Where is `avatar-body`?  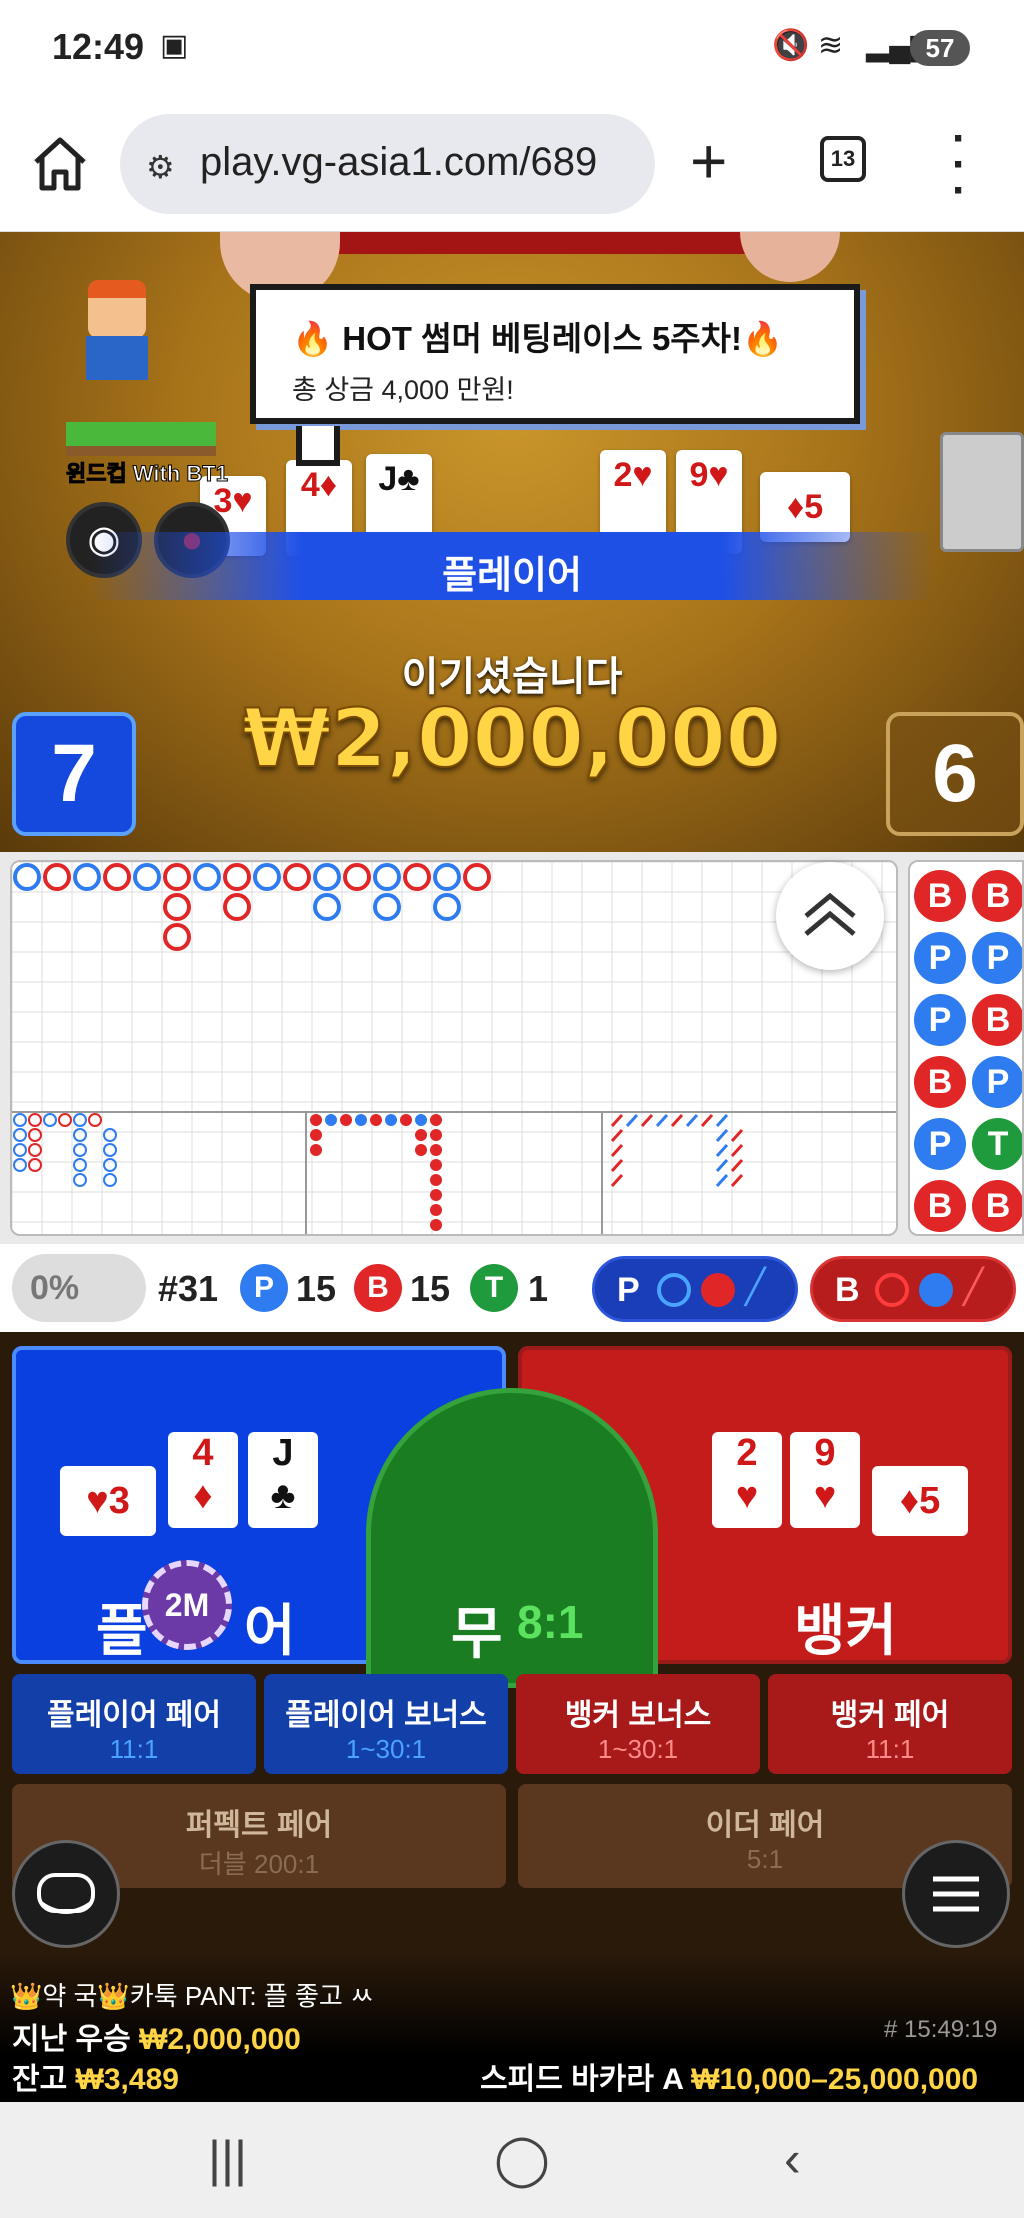 avatar-body is located at coordinates (117, 358).